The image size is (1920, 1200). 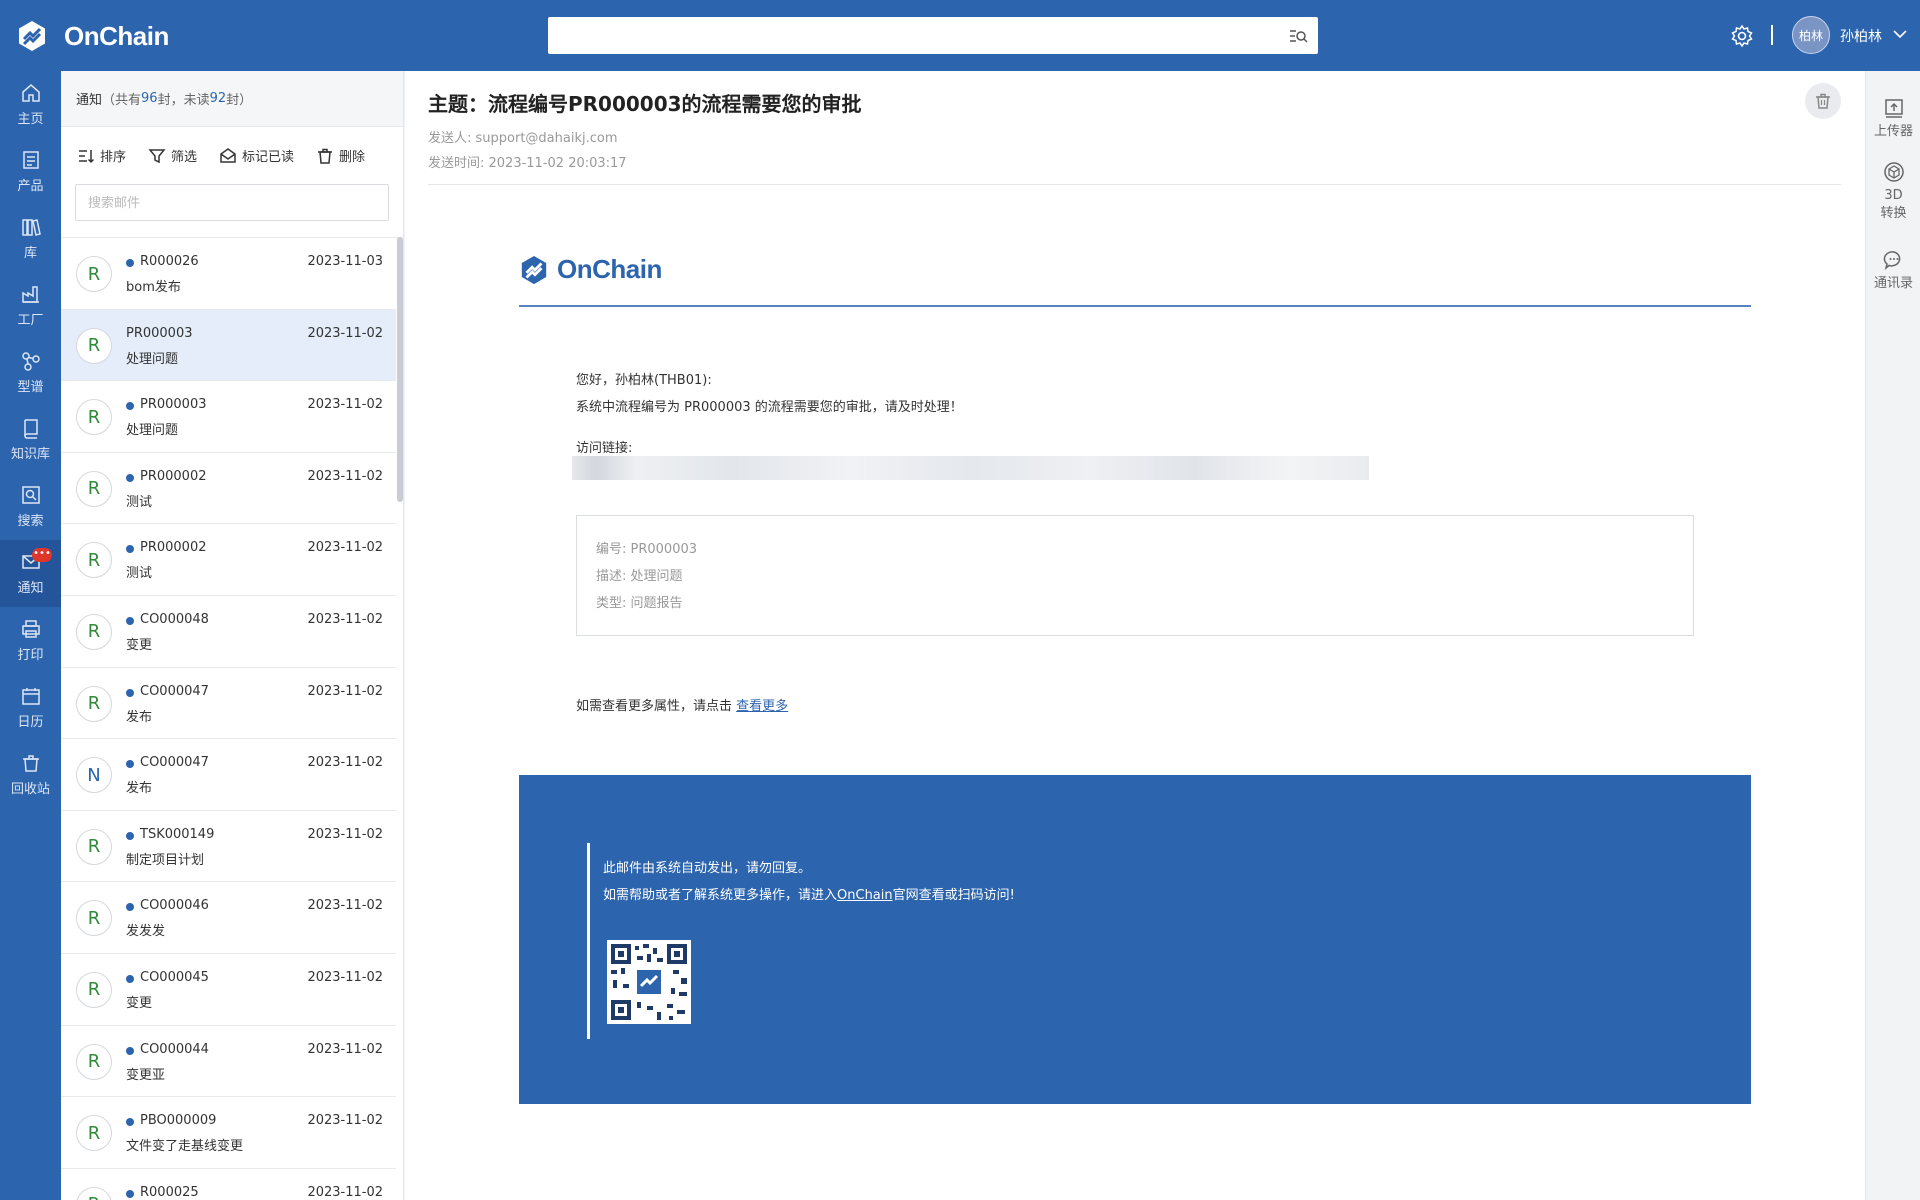 I want to click on email-logo-text: OnChain, so click(x=609, y=269).